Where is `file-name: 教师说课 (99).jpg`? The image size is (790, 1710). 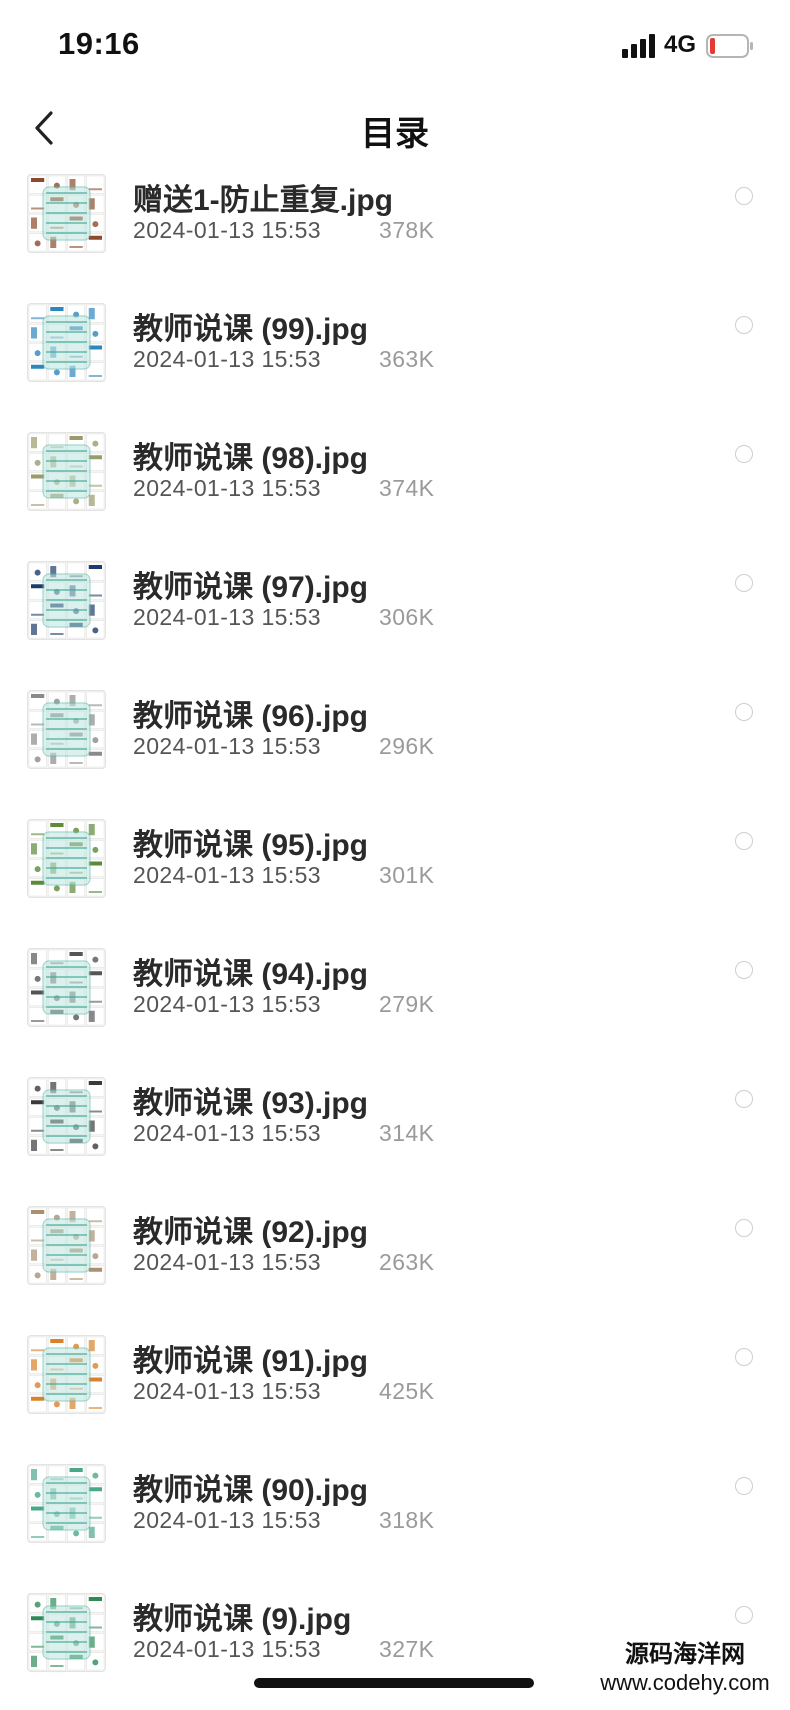 file-name: 教师说课 (99).jpg is located at coordinates (251, 329).